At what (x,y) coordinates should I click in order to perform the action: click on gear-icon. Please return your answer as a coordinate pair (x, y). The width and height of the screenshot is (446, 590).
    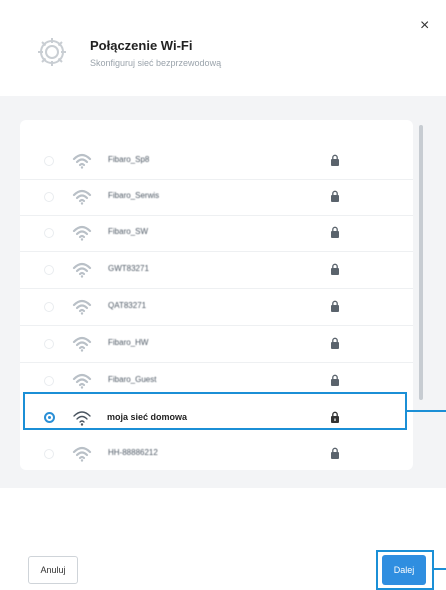
    Looking at the image, I should click on (52, 52).